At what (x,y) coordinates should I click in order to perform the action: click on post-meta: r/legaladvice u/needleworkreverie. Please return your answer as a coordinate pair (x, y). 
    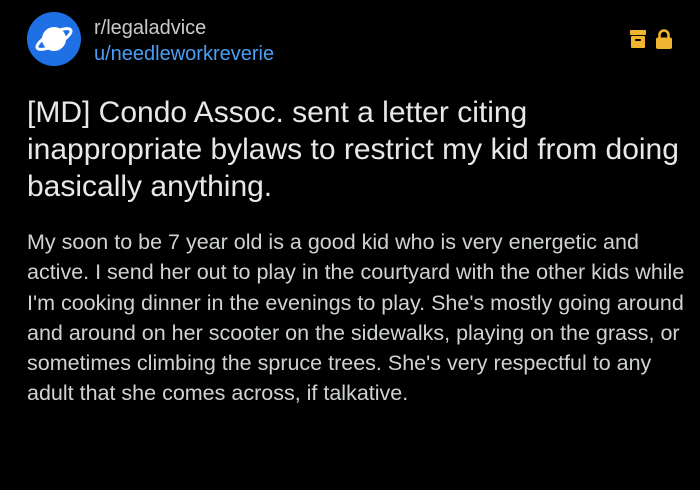
    Looking at the image, I should click on (184, 41).